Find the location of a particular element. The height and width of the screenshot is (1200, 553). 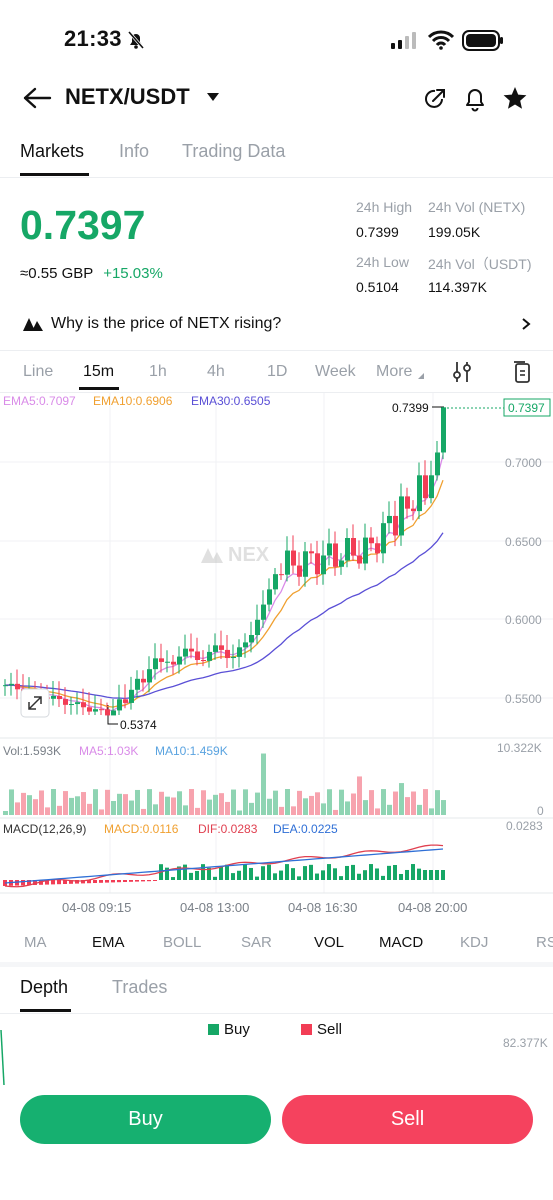

tab-trading-data: Trading Data is located at coordinates (233, 151).